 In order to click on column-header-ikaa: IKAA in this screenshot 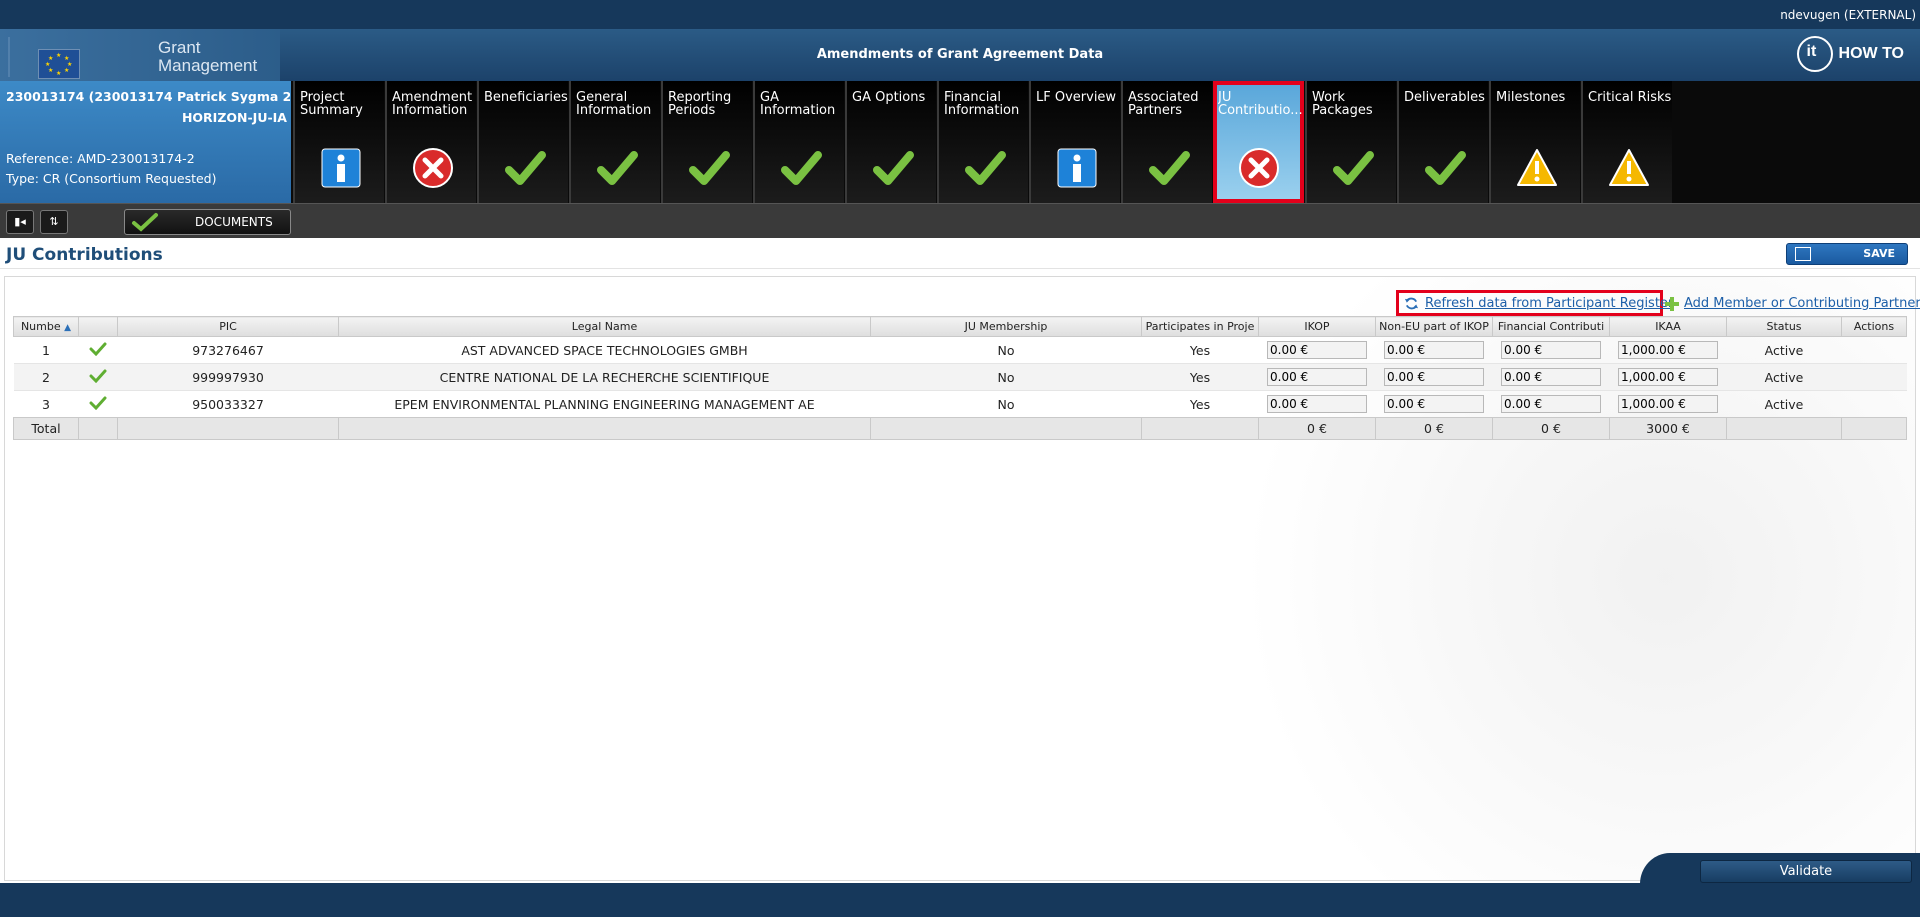, I will do `click(1668, 326)`.